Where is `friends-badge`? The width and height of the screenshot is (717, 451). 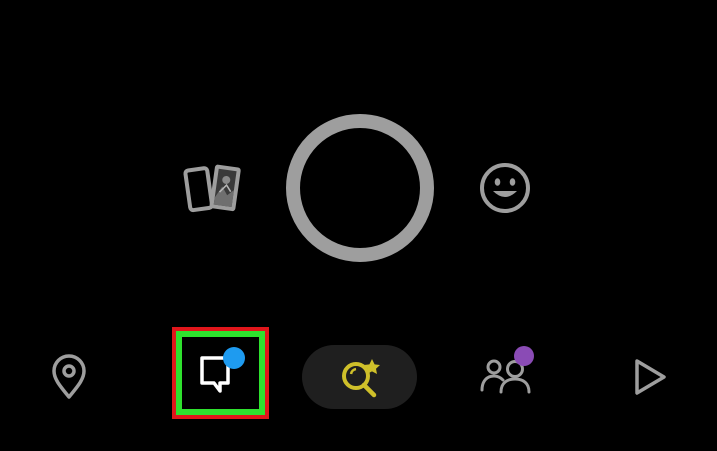
friends-badge is located at coordinates (524, 356).